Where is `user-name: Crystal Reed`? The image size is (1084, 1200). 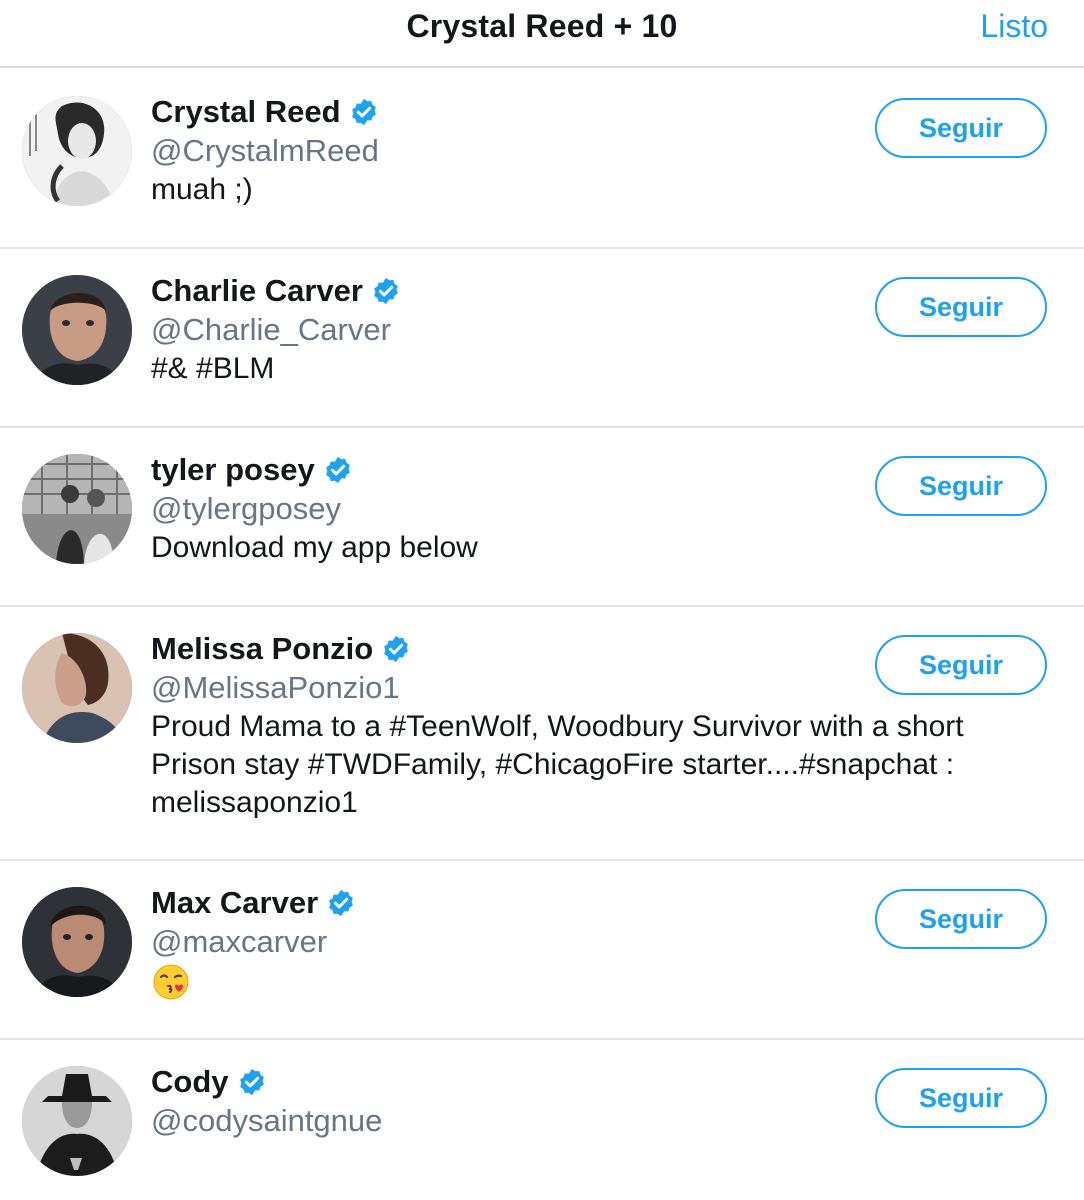
user-name: Crystal Reed is located at coordinates (246, 111).